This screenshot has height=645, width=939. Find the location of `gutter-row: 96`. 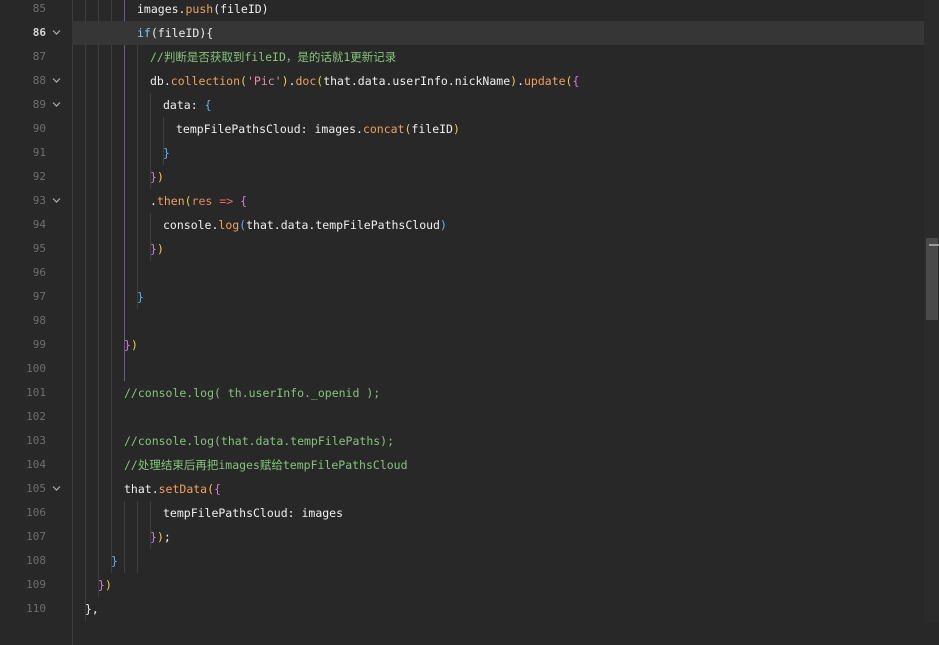

gutter-row: 96 is located at coordinates (36, 273).